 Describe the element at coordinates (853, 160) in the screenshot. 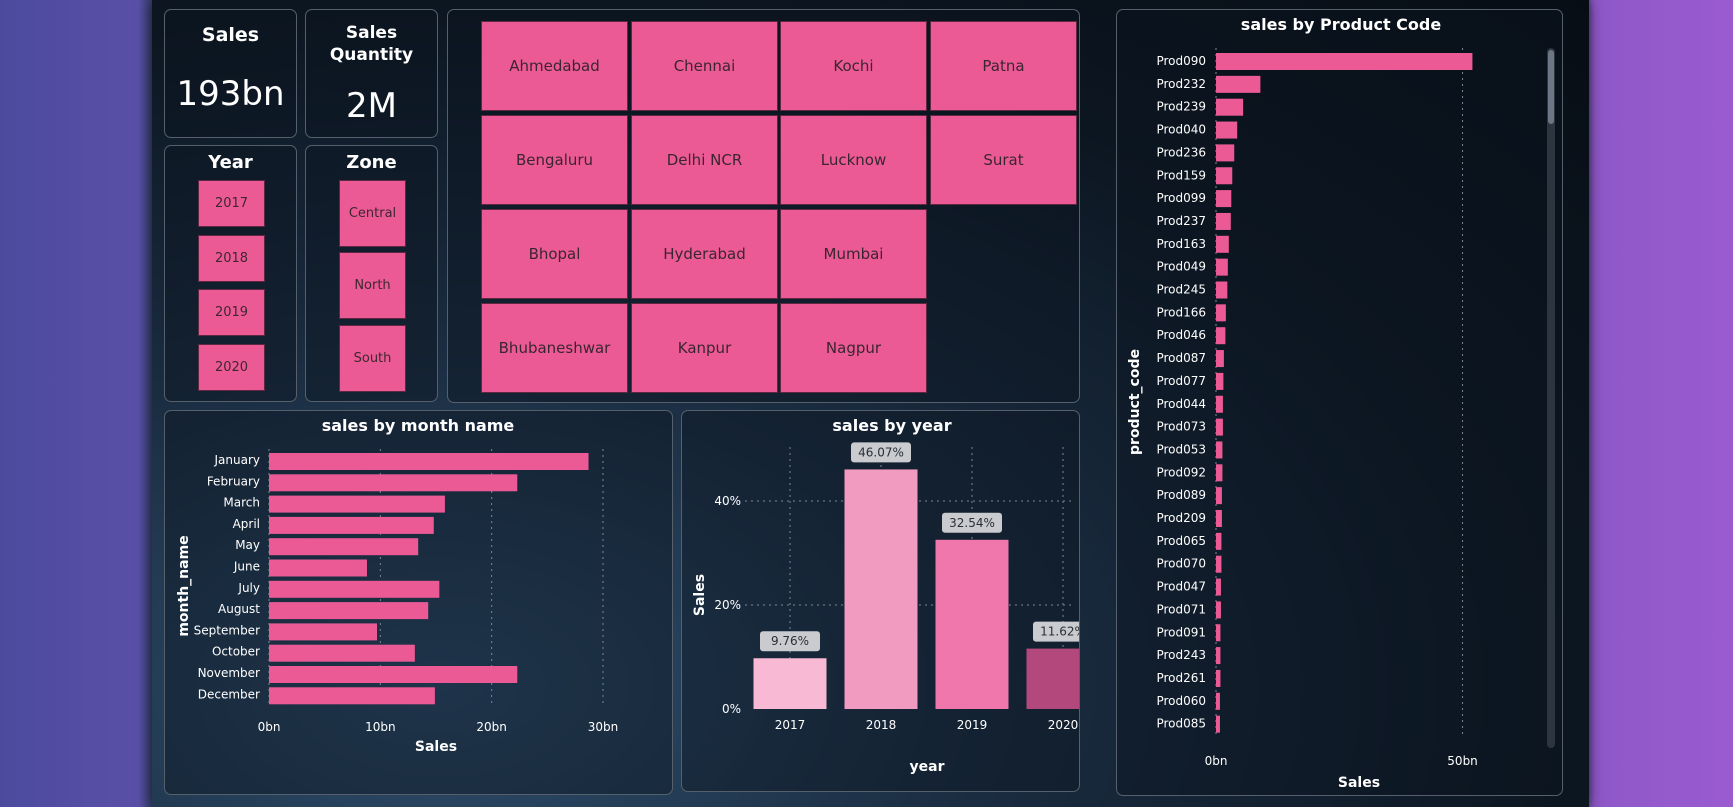

I see `city-tile: Lucknow` at that location.